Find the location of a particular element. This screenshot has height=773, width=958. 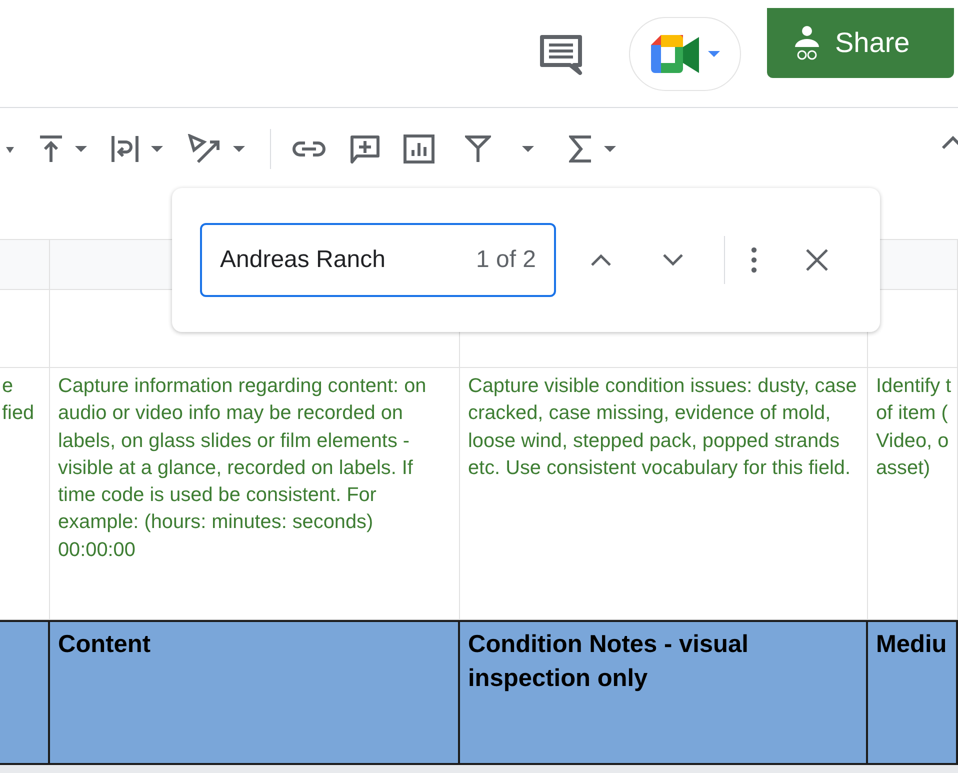

filter-icon is located at coordinates (478, 149).